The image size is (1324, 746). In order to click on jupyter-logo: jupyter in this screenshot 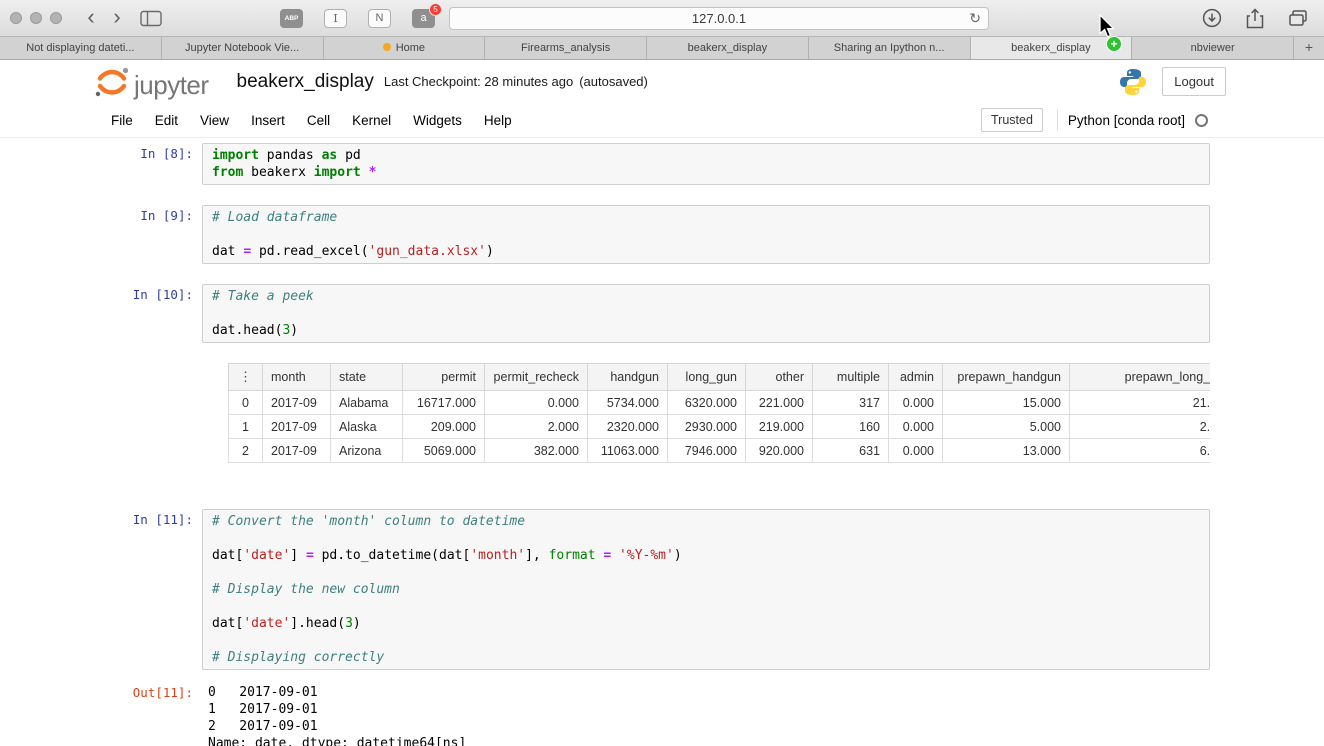, I will do `click(151, 82)`.